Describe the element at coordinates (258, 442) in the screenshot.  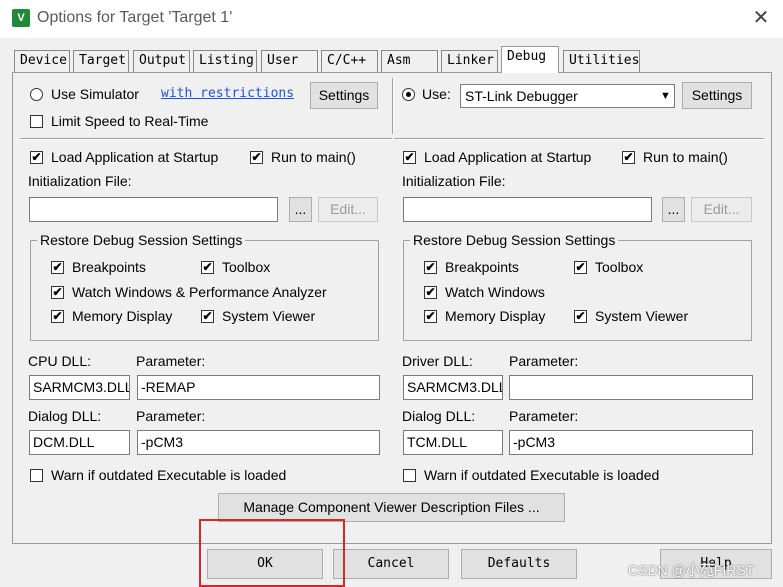
I see `dialog-param-input-left: -pCM3` at that location.